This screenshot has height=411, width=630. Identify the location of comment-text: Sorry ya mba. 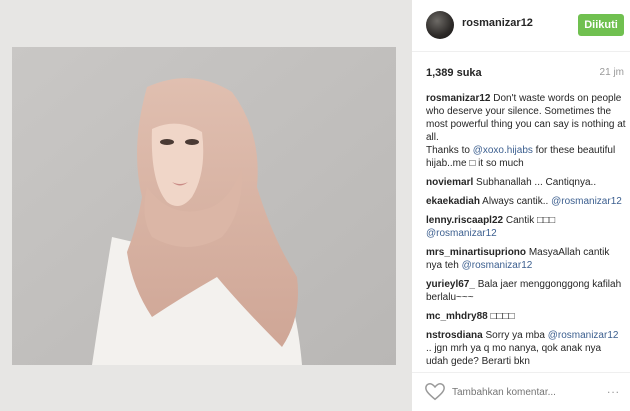
(515, 335).